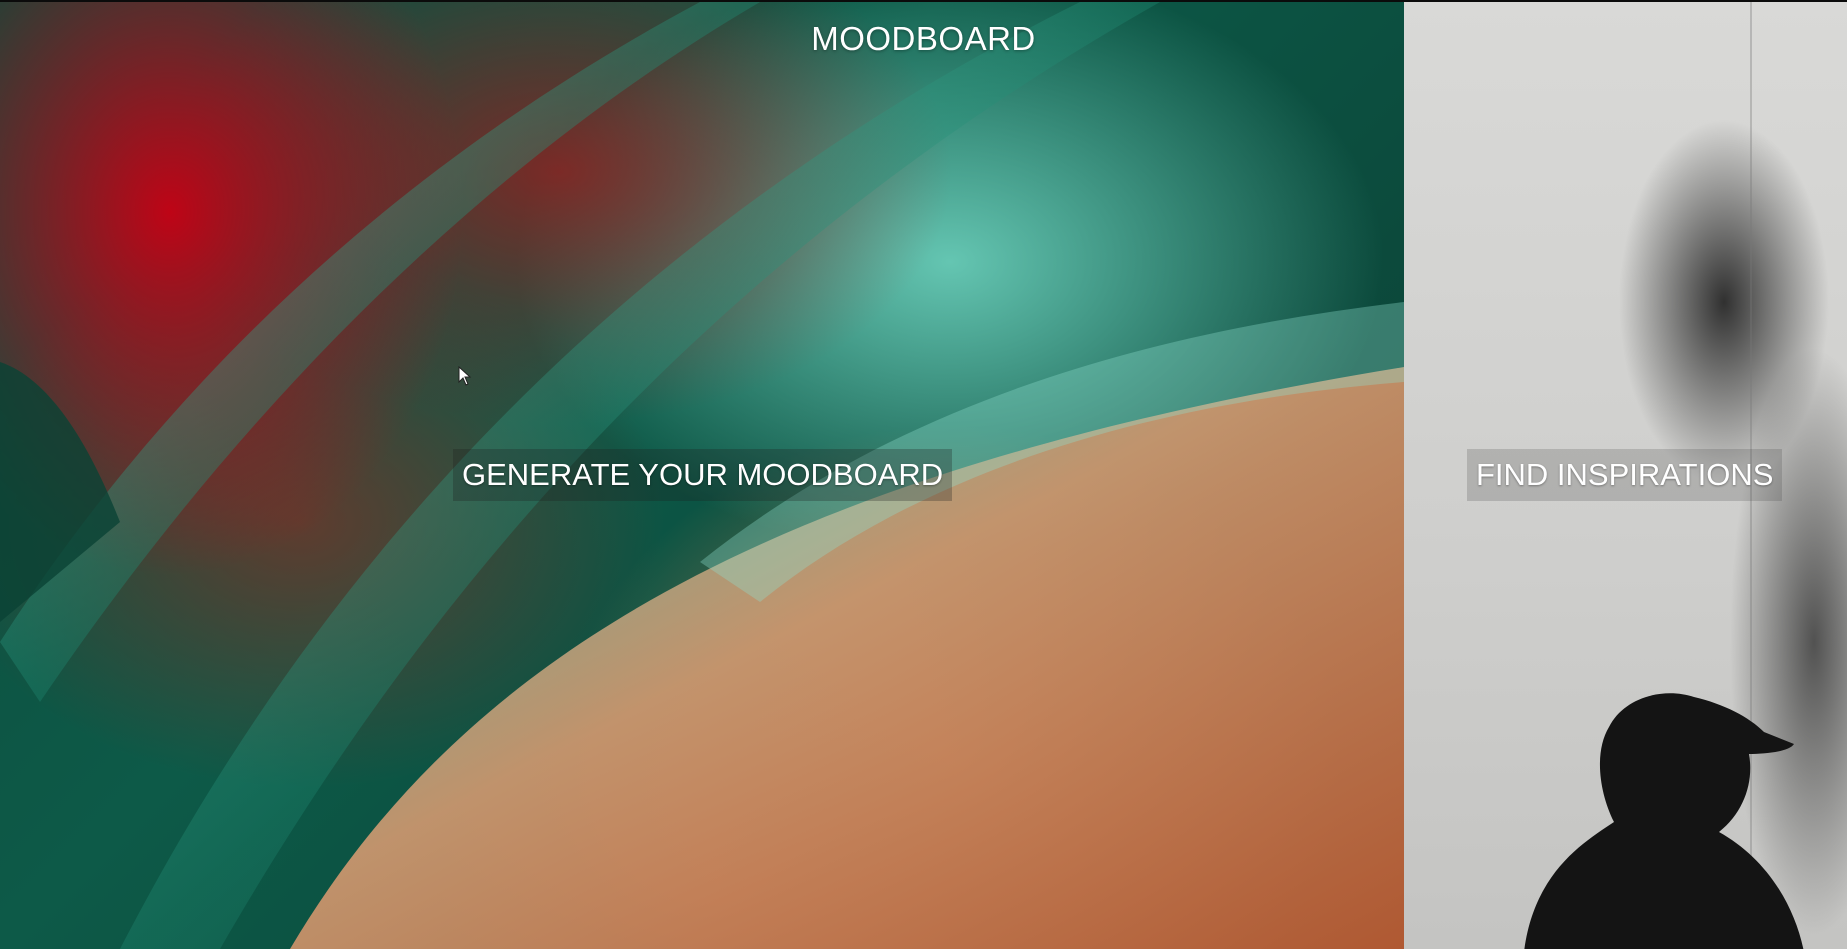 This screenshot has height=949, width=1847. I want to click on app-title: MOODBOARD, so click(923, 38).